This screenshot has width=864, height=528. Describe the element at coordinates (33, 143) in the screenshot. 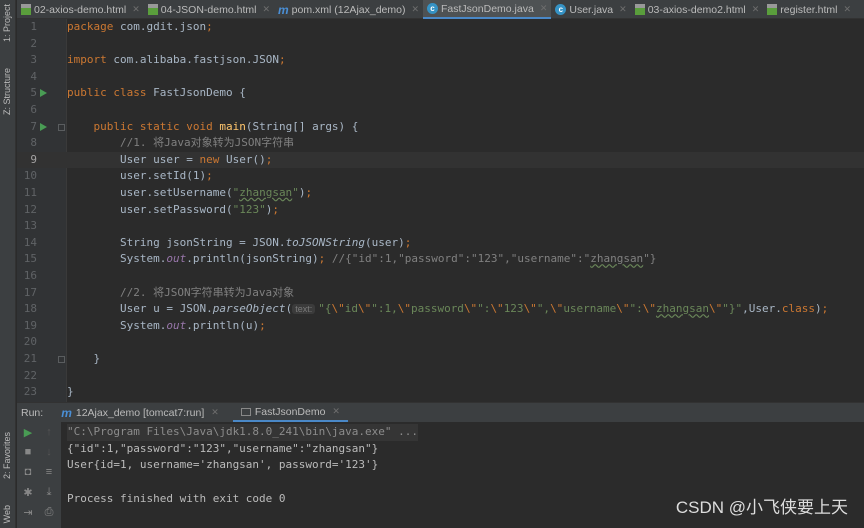

I see `line-number: 8` at that location.